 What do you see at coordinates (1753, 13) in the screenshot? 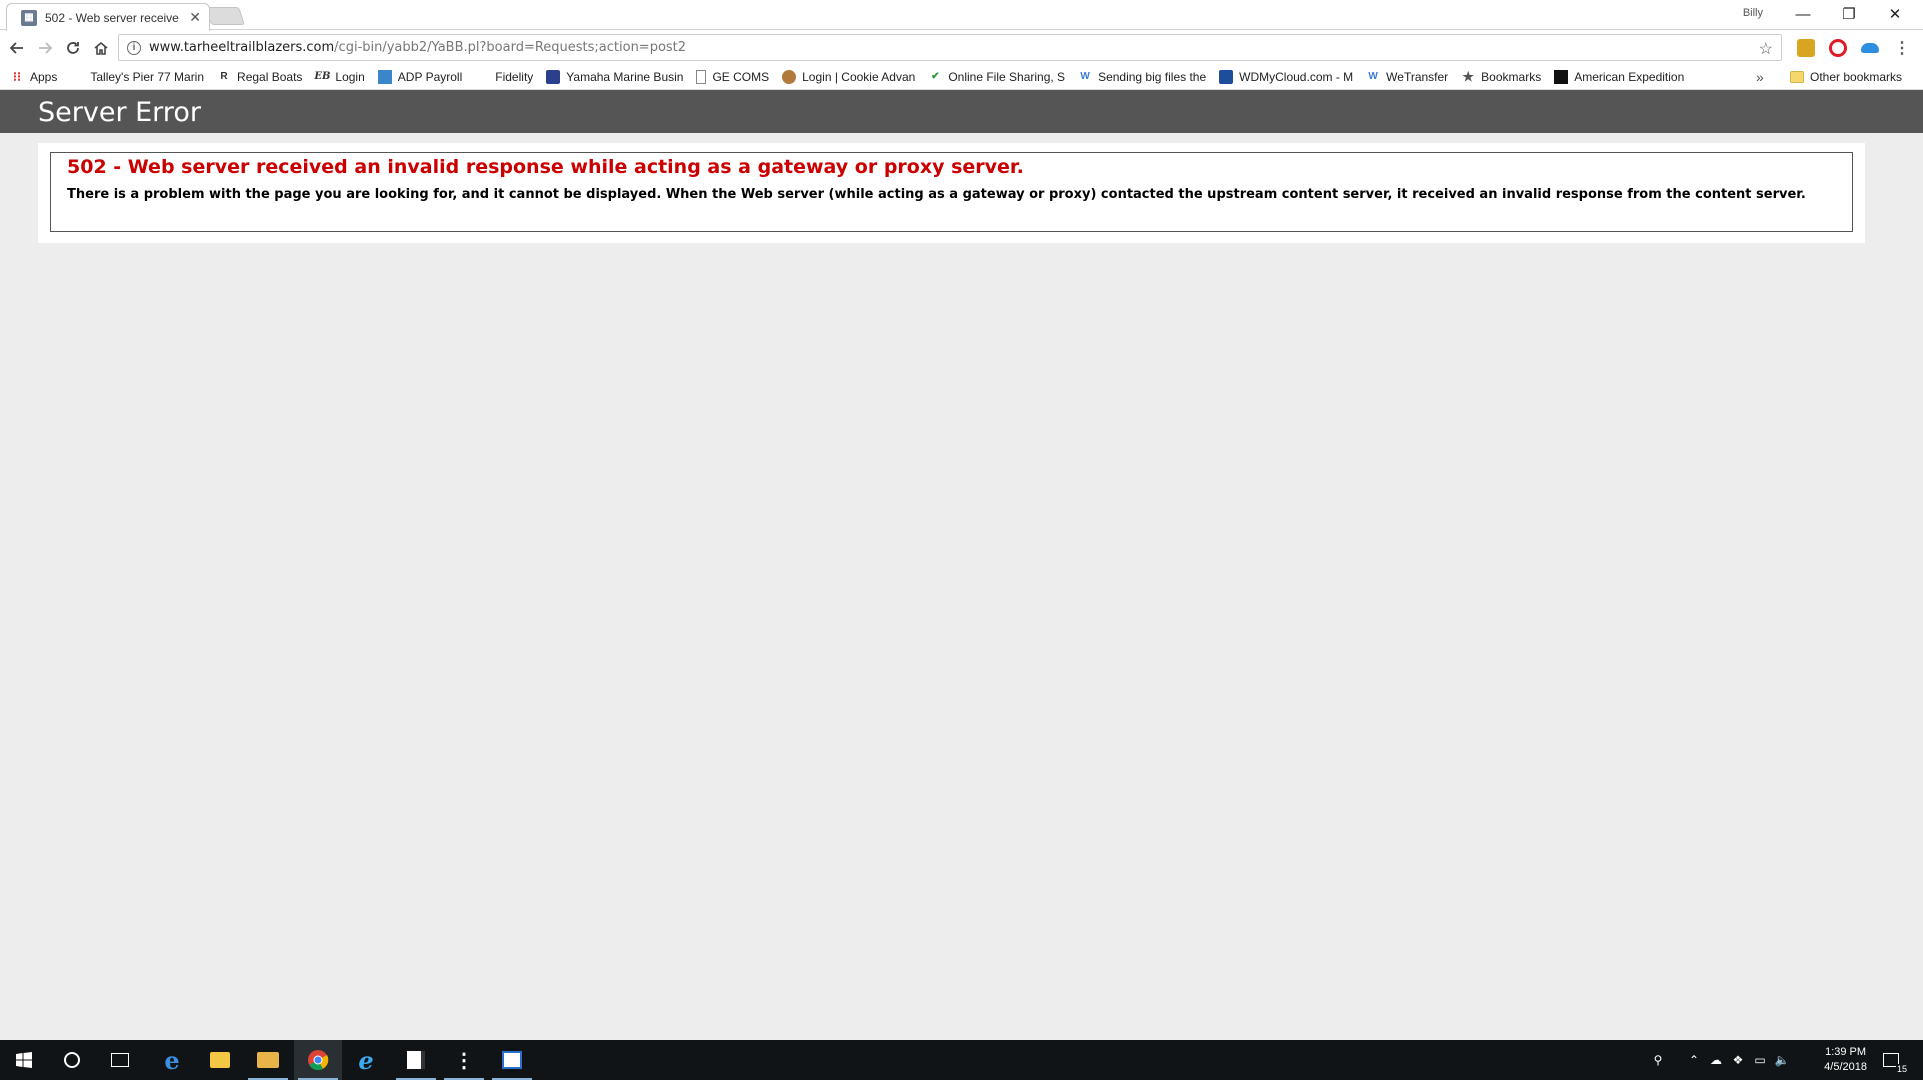
I see `profile-name: Billy` at bounding box center [1753, 13].